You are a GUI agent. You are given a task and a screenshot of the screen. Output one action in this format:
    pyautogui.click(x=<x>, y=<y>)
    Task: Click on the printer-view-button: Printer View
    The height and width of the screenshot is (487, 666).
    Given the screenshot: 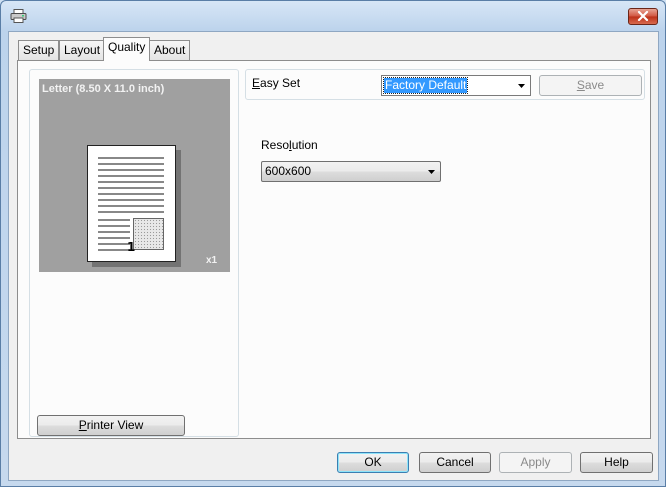 What is the action you would take?
    pyautogui.click(x=111, y=425)
    